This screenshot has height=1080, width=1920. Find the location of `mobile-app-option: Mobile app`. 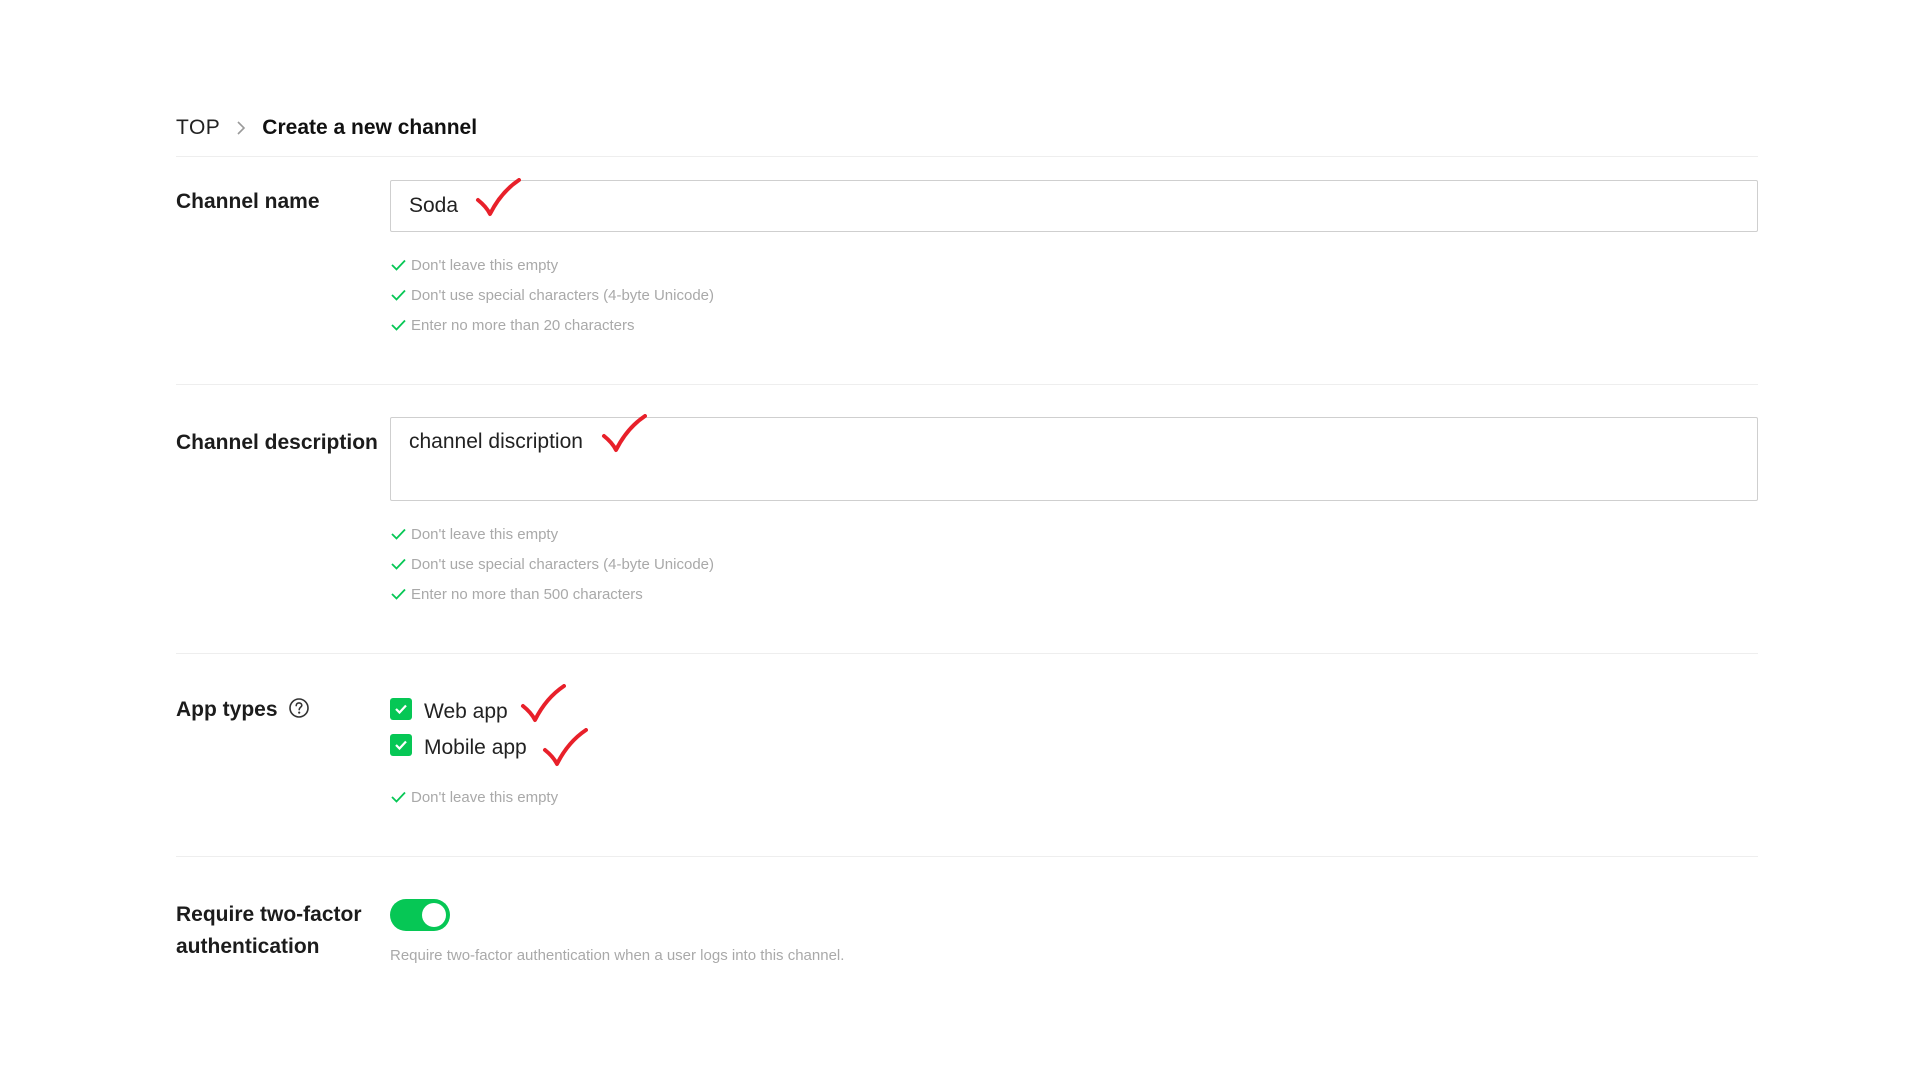

mobile-app-option: Mobile app is located at coordinates (1074, 747).